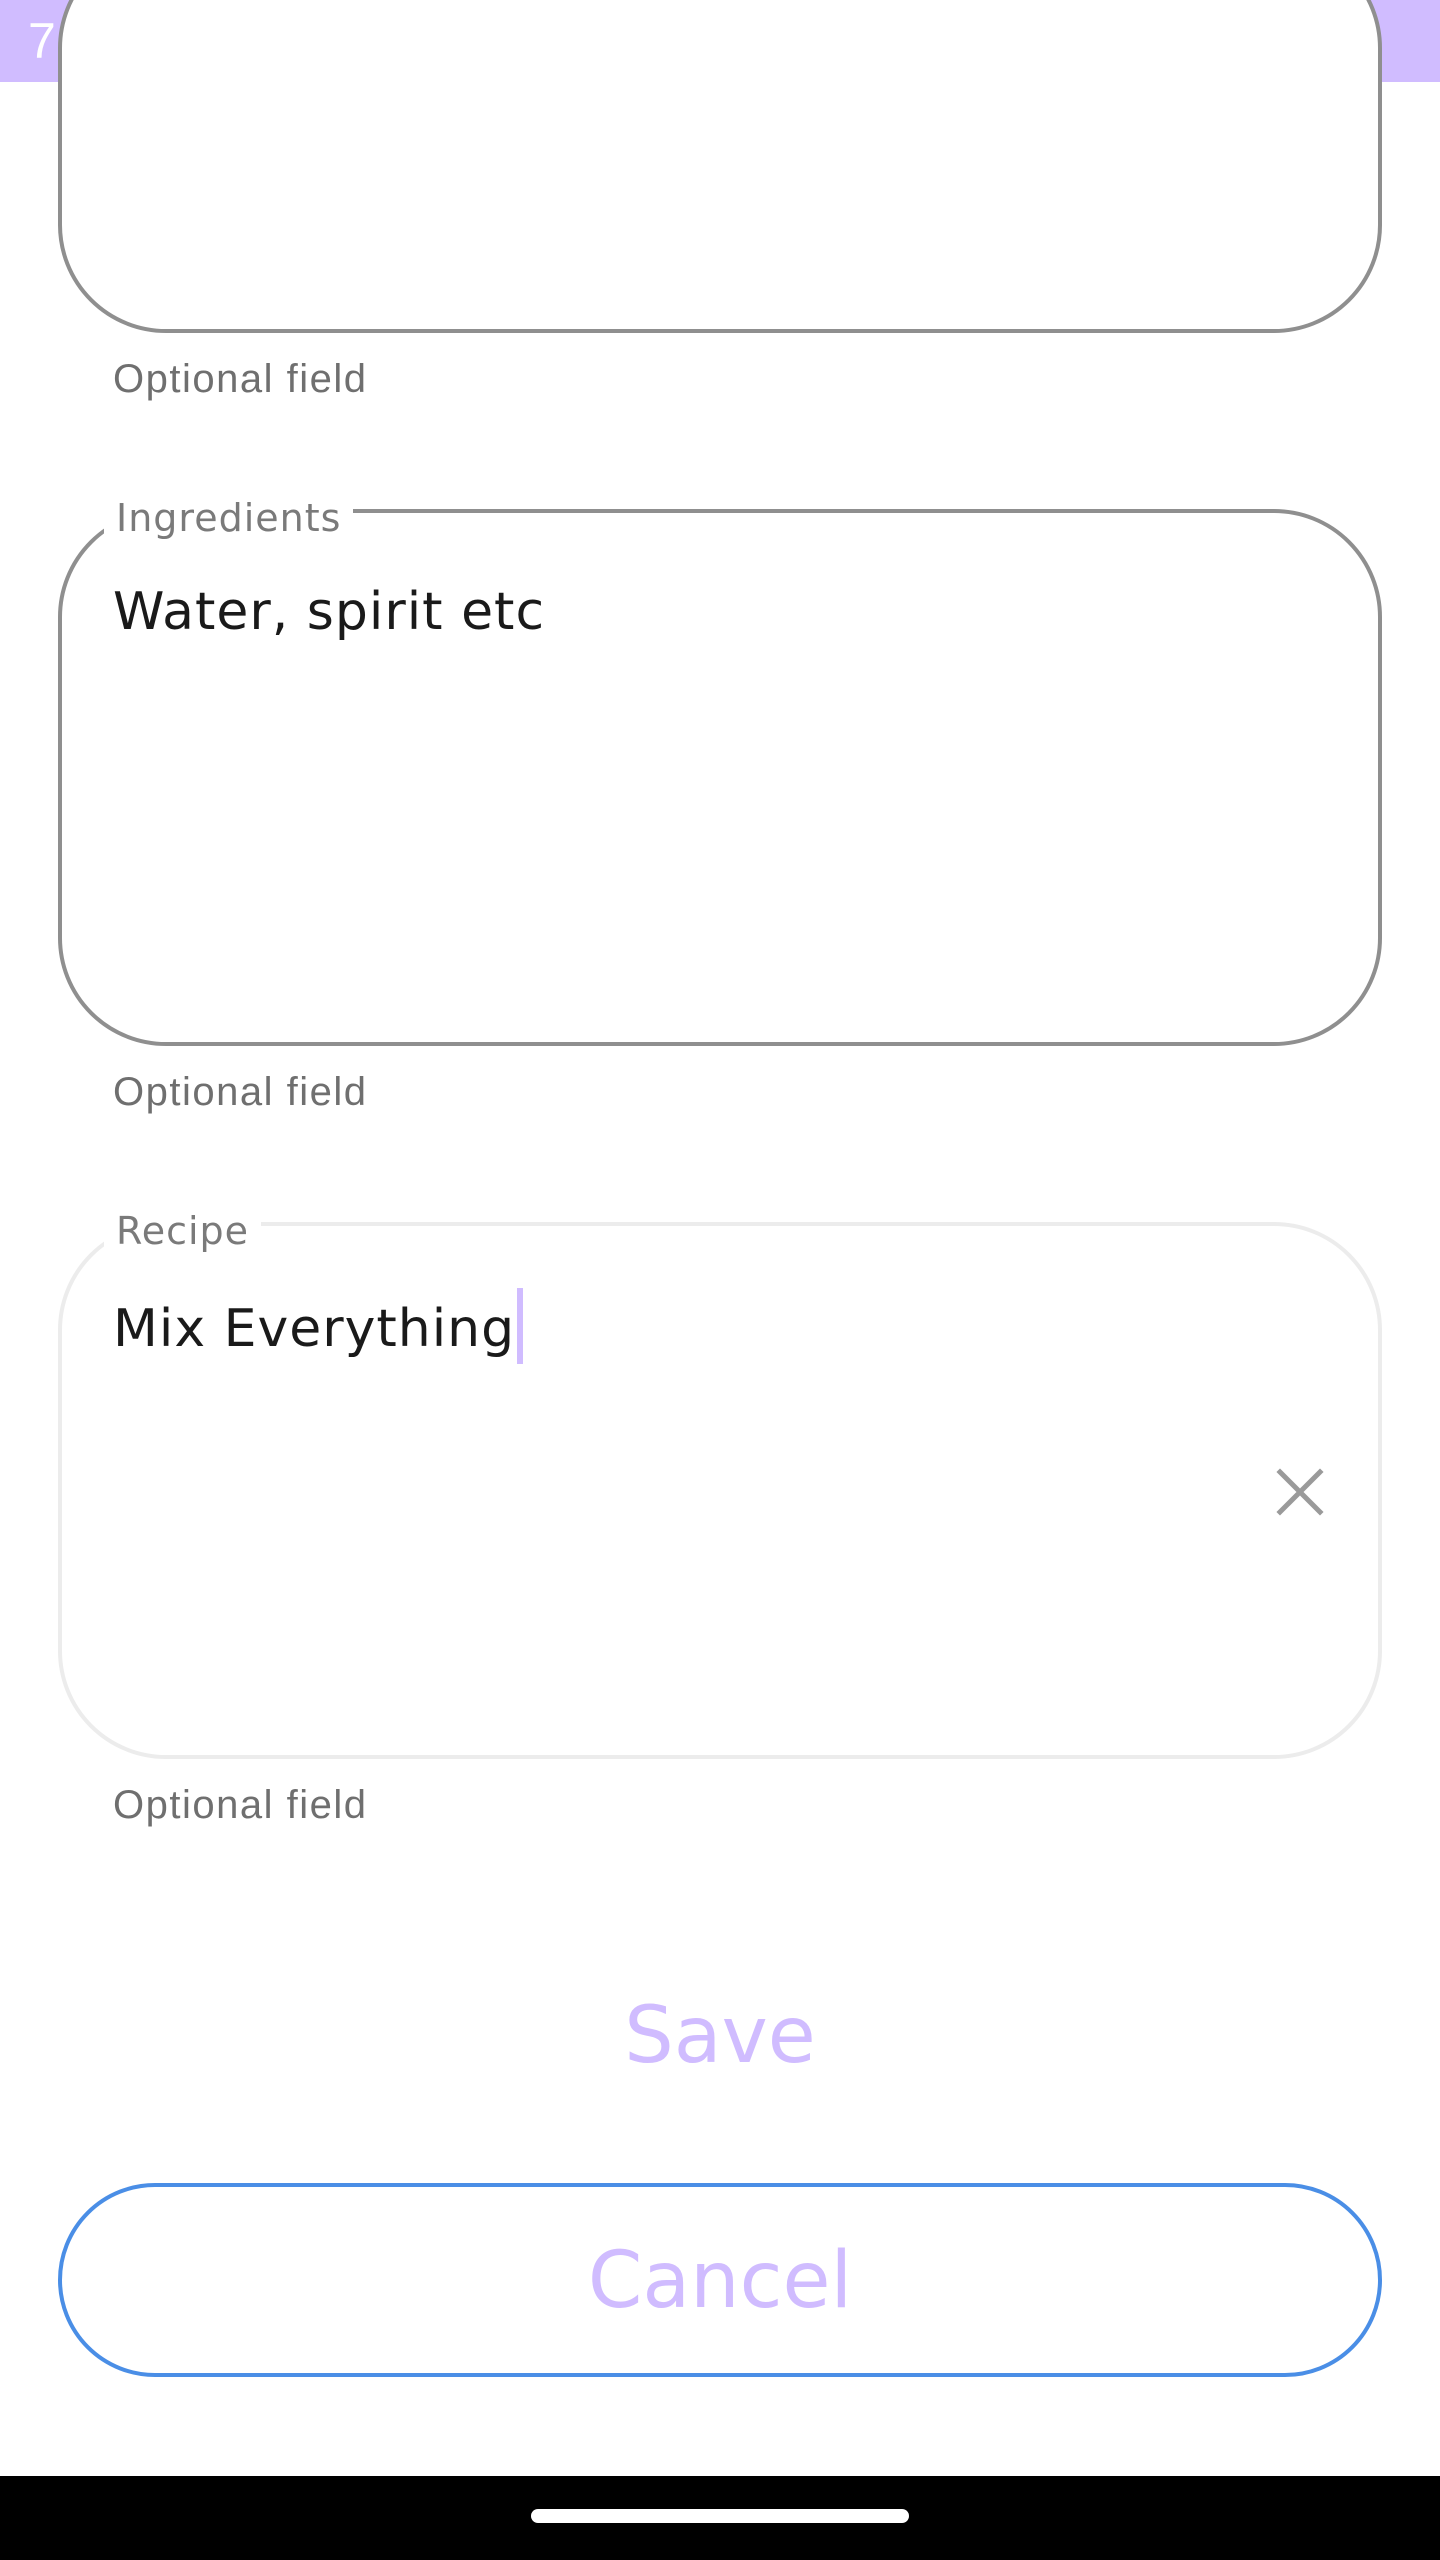 This screenshot has height=2560, width=1440. What do you see at coordinates (720, 166) in the screenshot?
I see `top-text-field` at bounding box center [720, 166].